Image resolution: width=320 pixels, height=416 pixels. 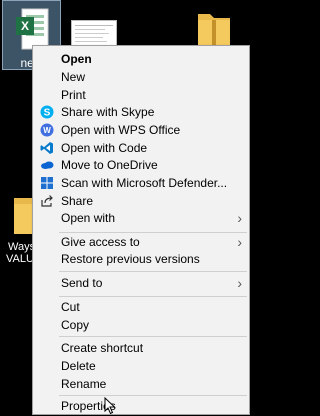 I want to click on menu-item-create-shortcut: Create shortcut, so click(x=141, y=348).